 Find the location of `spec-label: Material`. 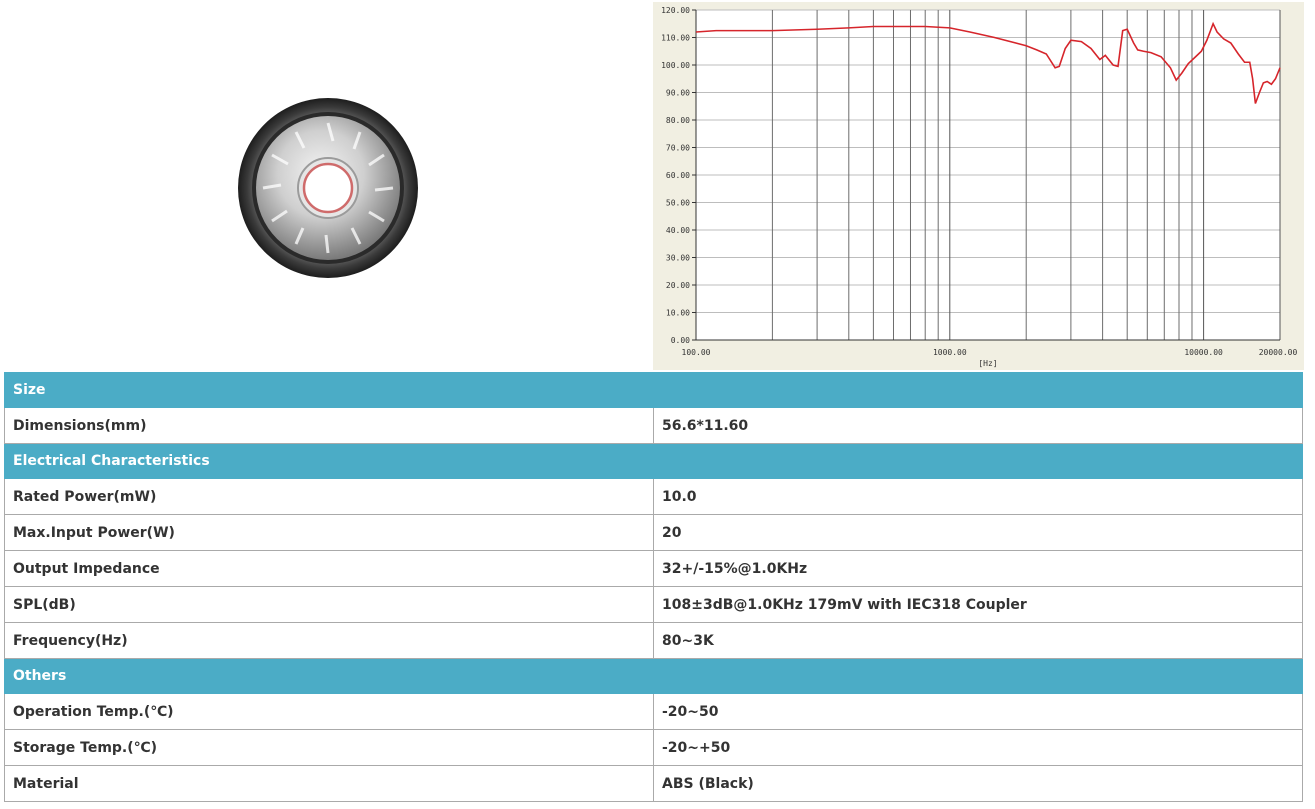

spec-label: Material is located at coordinates (329, 783).